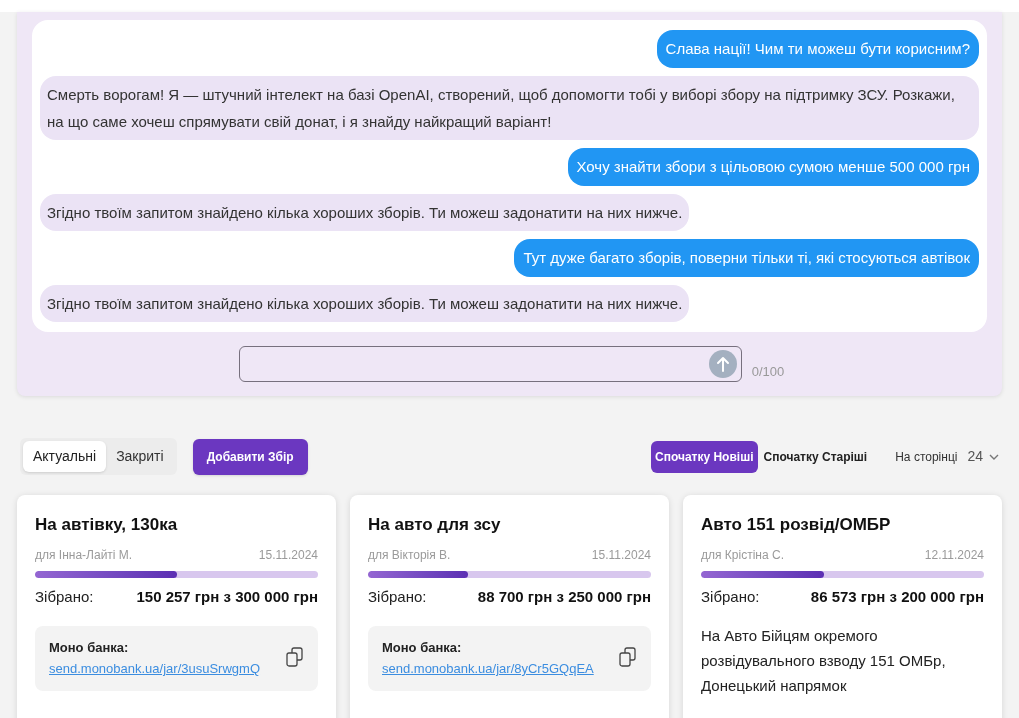 The image size is (1019, 718). Describe the element at coordinates (983, 456) in the screenshot. I see `per-page-select: 24` at that location.